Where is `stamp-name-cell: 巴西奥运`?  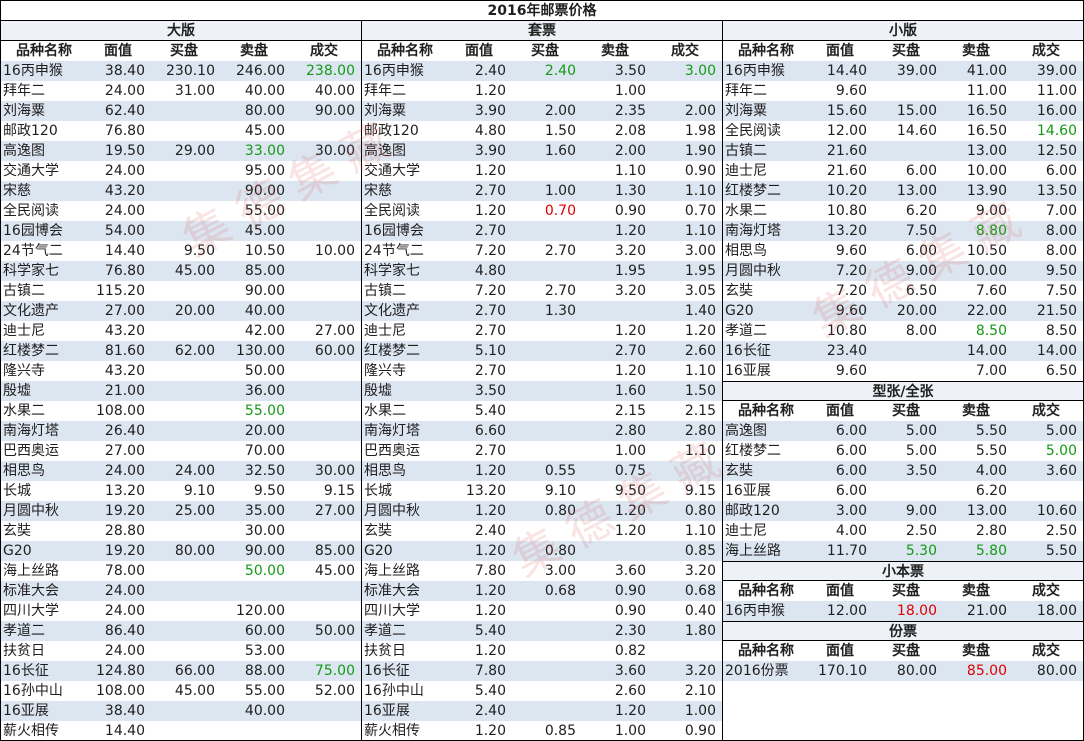 stamp-name-cell: 巴西奥运 is located at coordinates (31, 451).